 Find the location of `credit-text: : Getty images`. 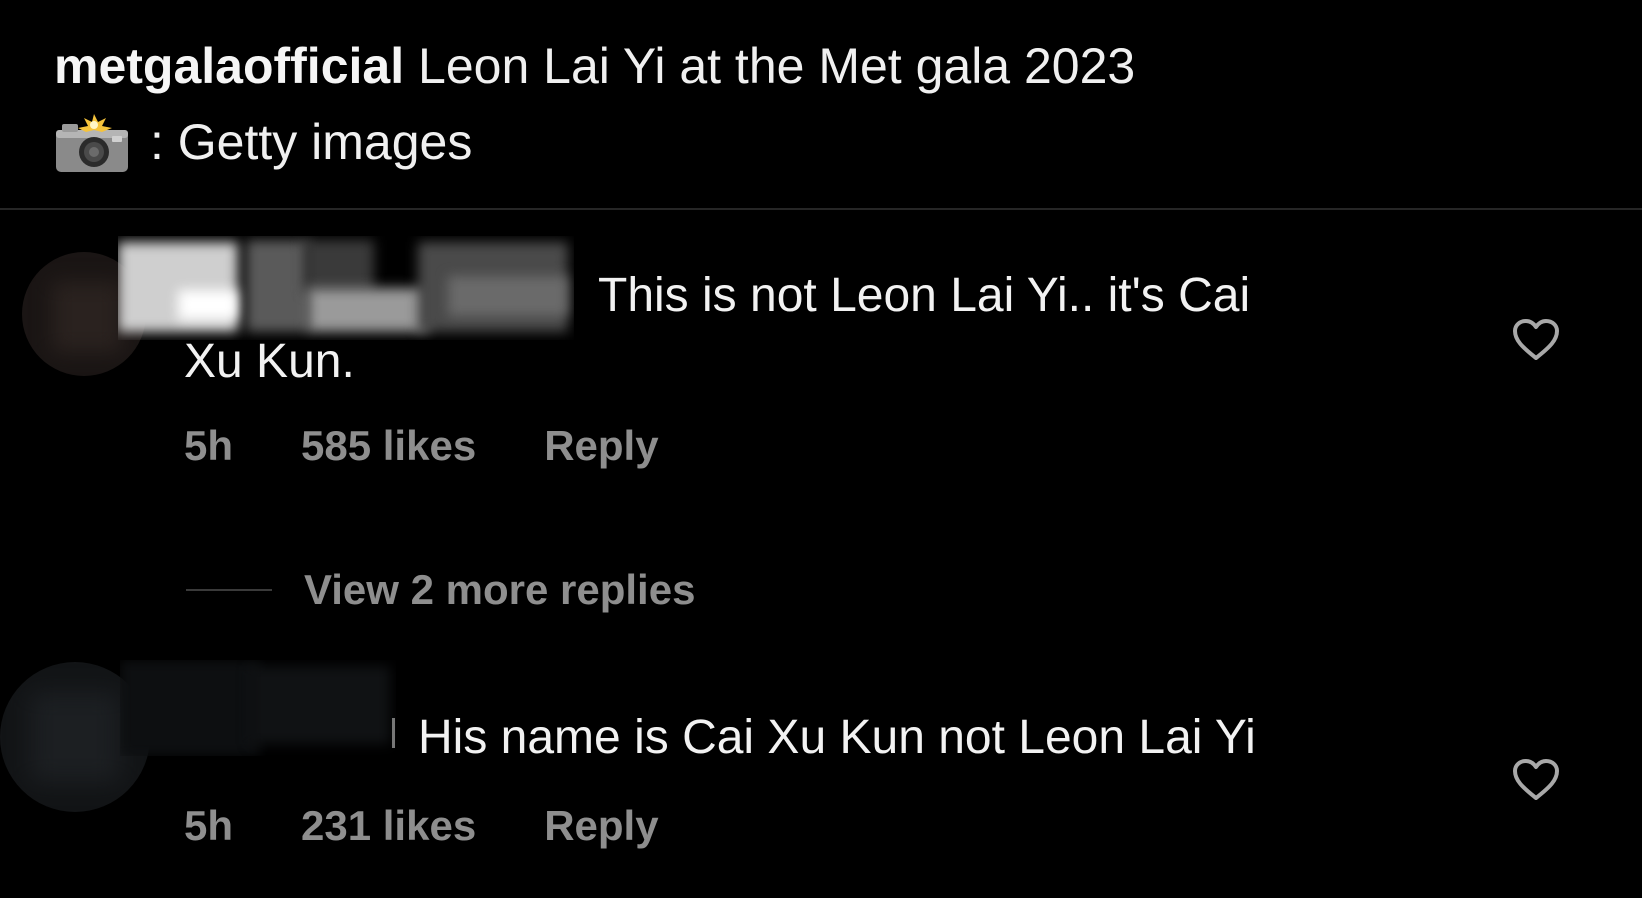

credit-text: : Getty images is located at coordinates (311, 142).